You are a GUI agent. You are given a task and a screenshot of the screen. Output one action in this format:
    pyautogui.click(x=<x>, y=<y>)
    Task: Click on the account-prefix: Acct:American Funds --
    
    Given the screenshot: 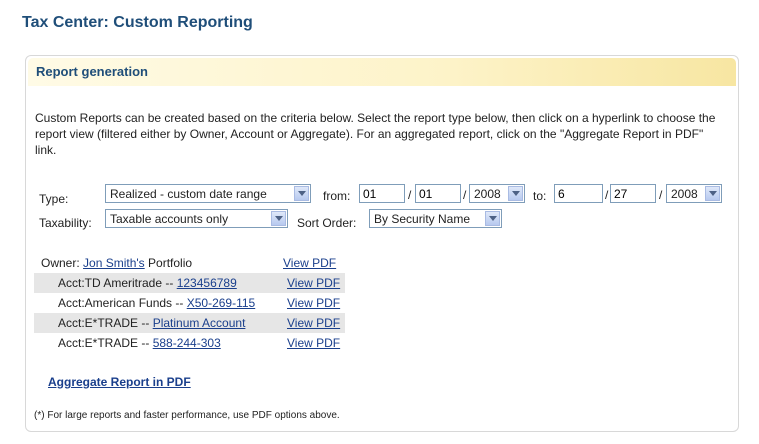 What is the action you would take?
    pyautogui.click(x=121, y=303)
    